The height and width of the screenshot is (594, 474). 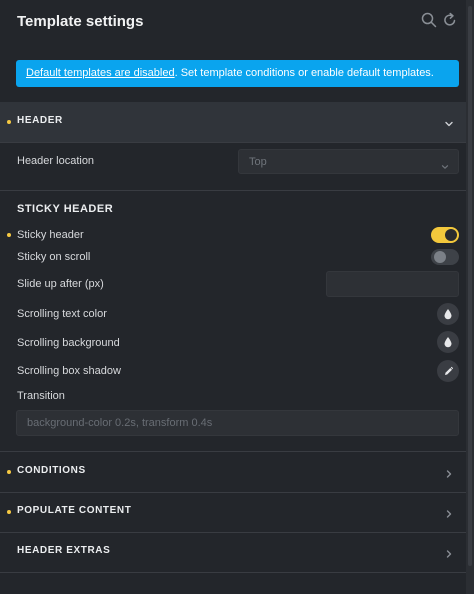 I want to click on header-location-label: Header location, so click(x=56, y=161).